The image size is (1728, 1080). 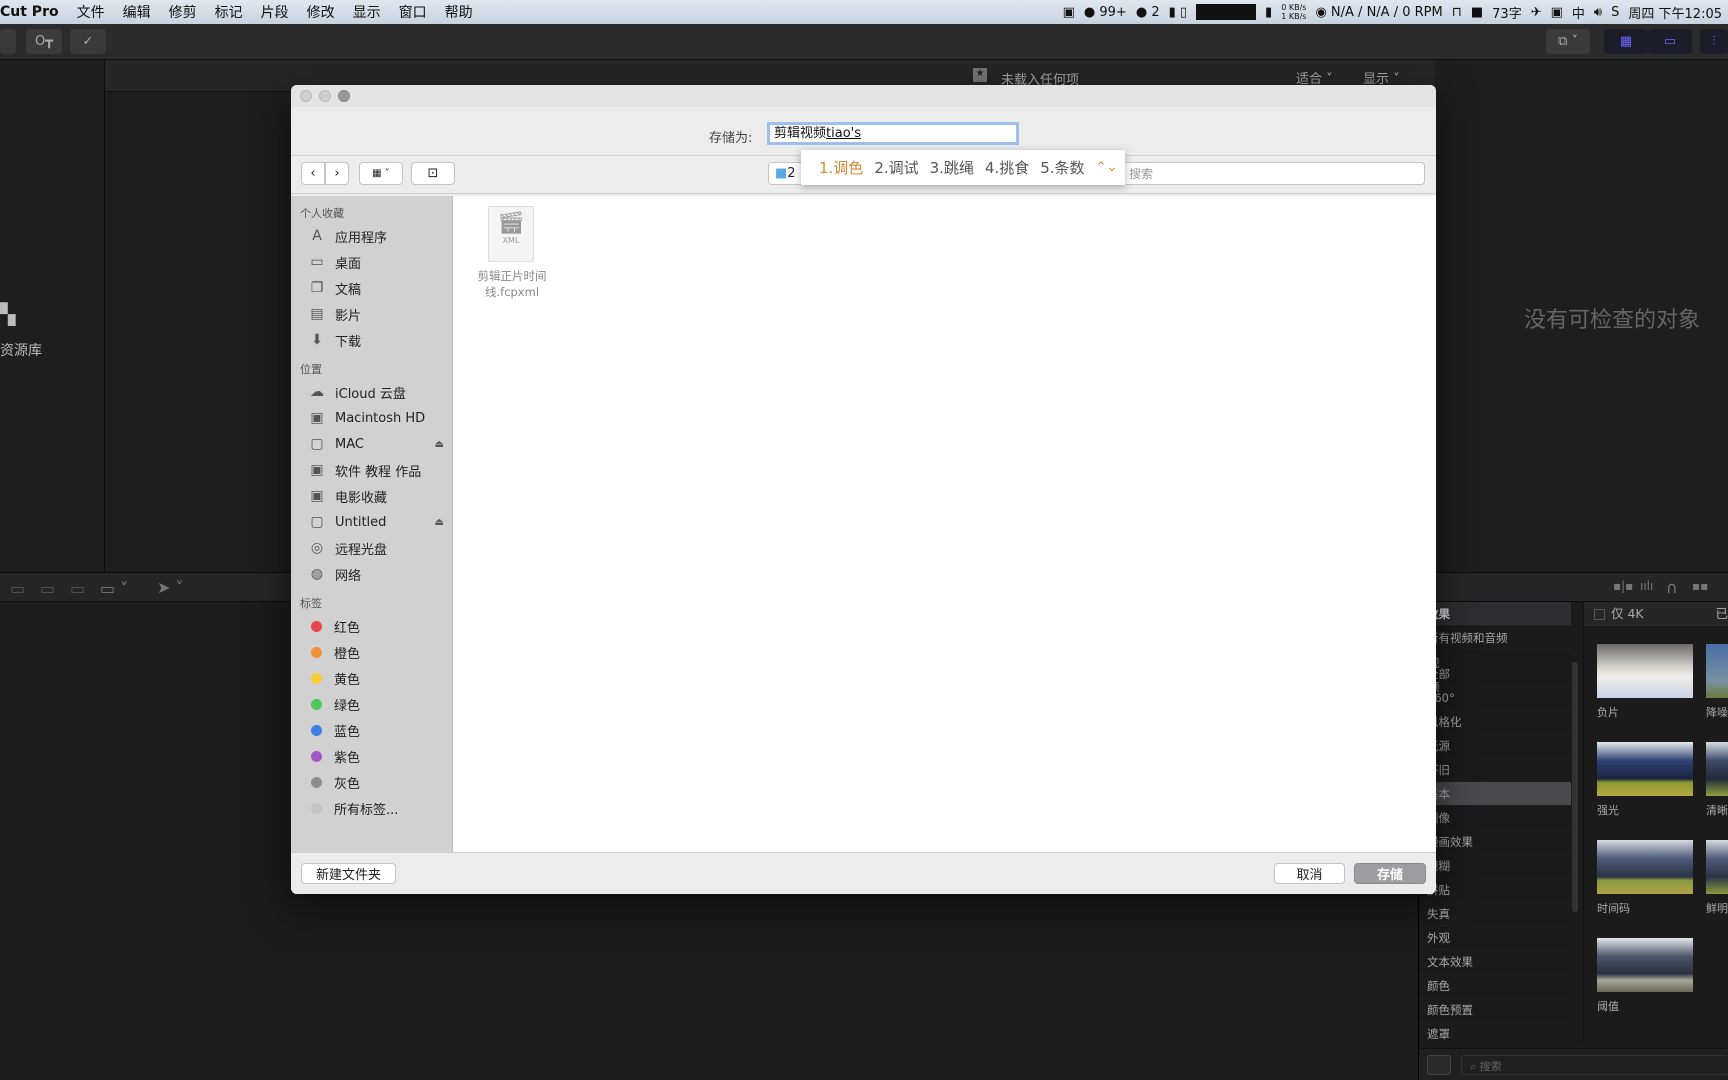 What do you see at coordinates (1309, 873) in the screenshot?
I see `cancel-button: 取消` at bounding box center [1309, 873].